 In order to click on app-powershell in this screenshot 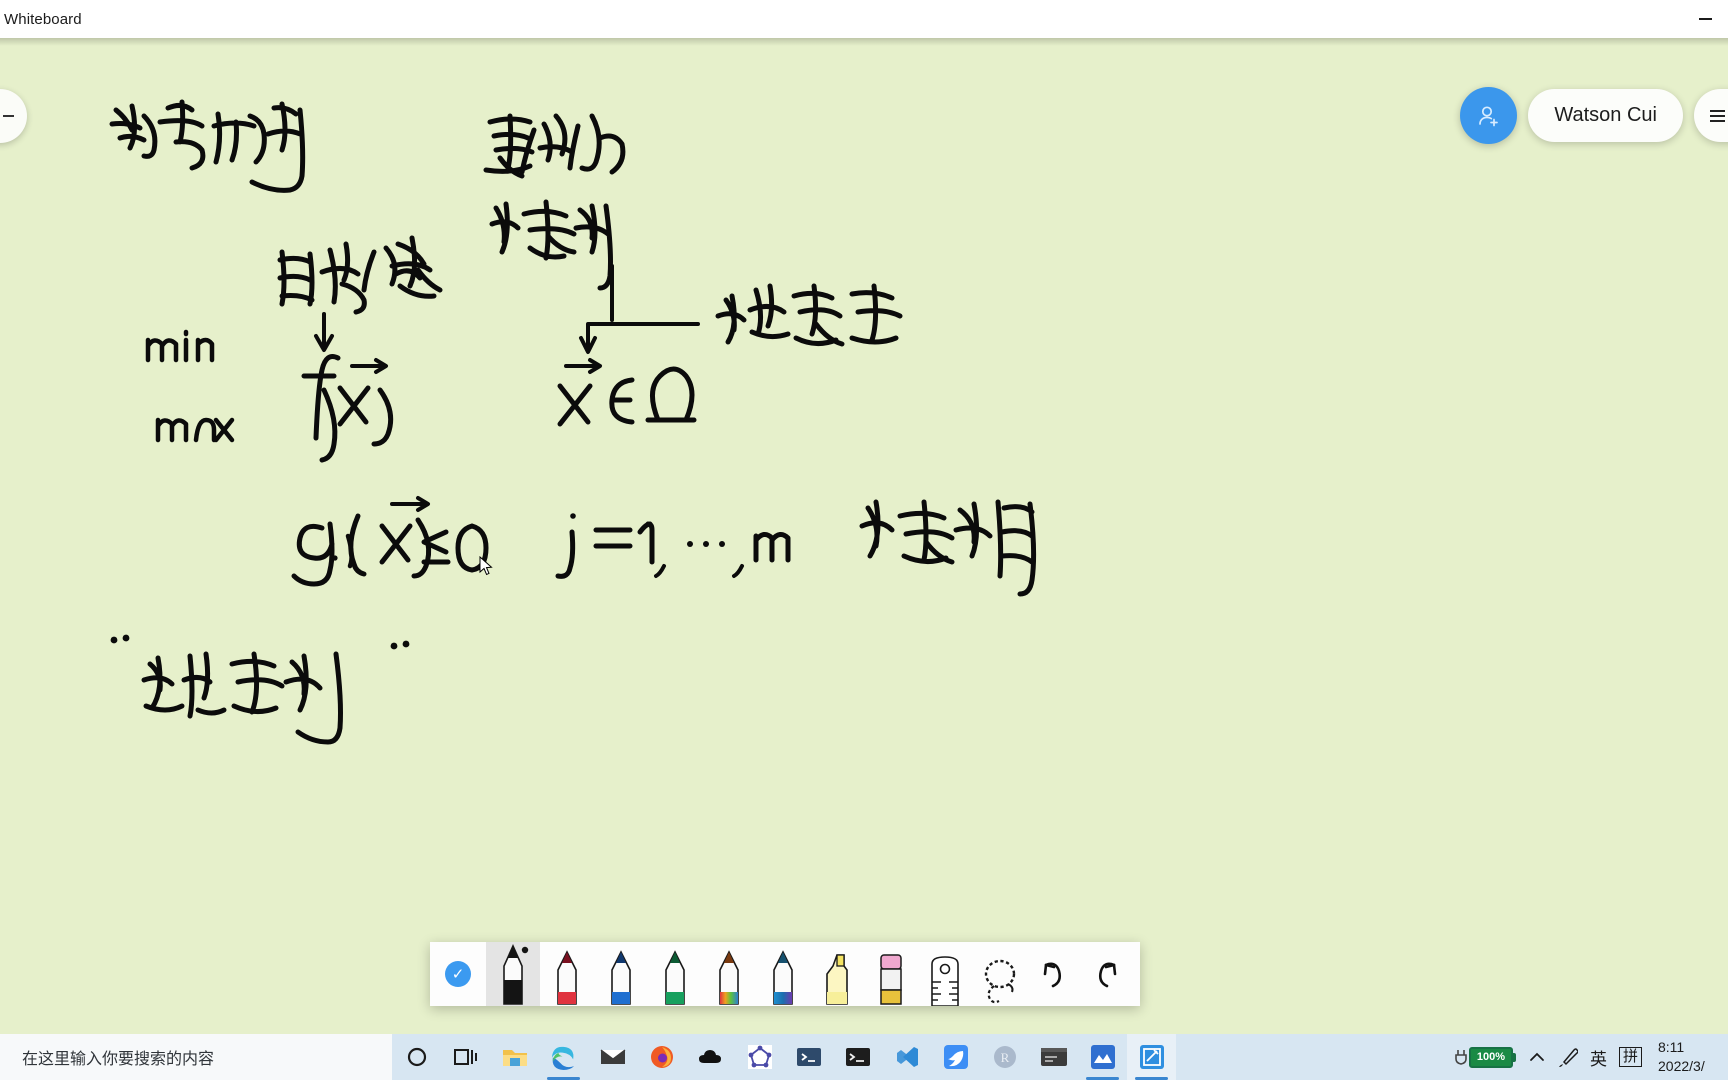, I will do `click(857, 1057)`.